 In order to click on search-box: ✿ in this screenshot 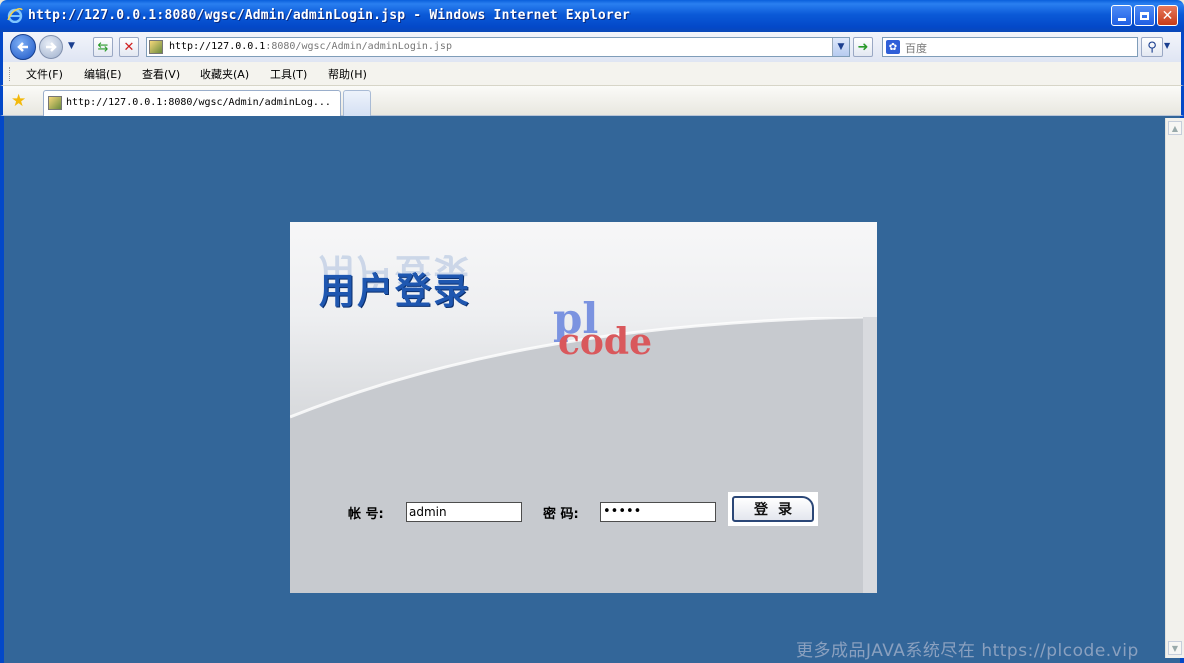, I will do `click(1010, 47)`.